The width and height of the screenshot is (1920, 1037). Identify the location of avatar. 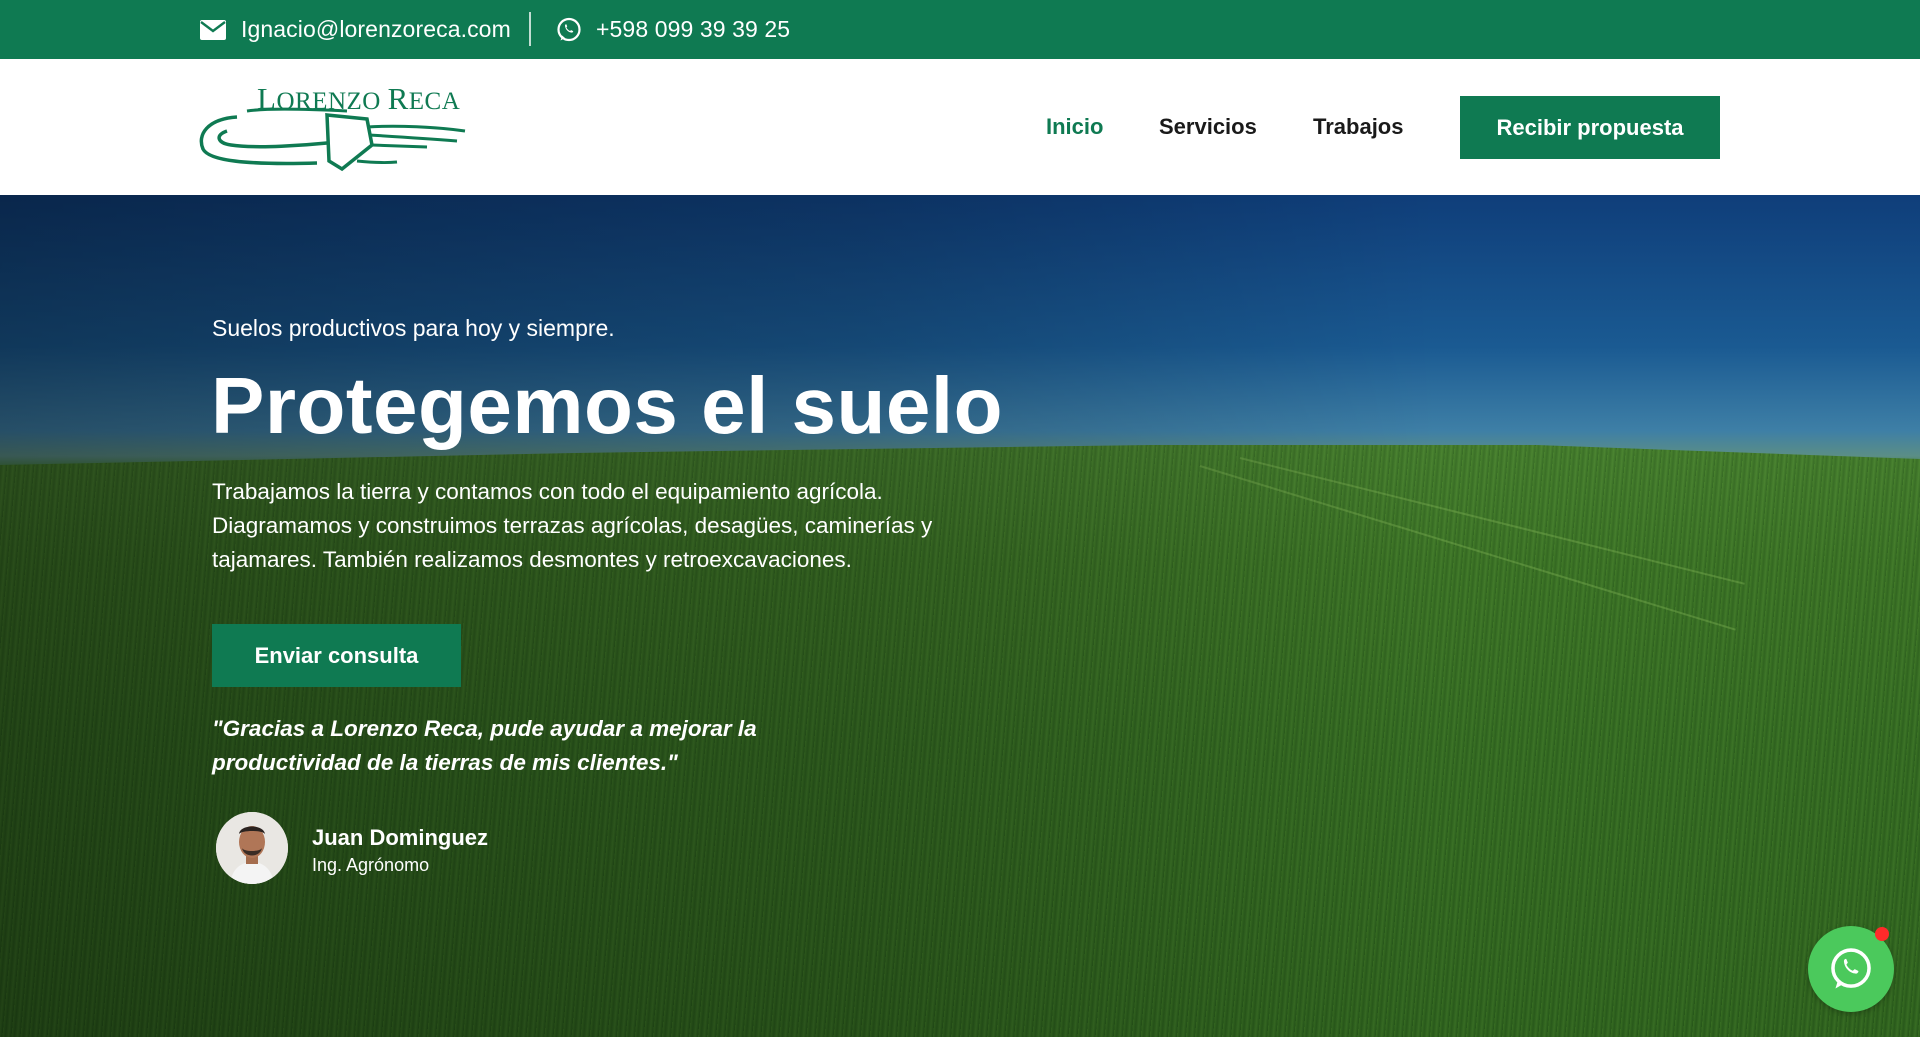
(252, 848).